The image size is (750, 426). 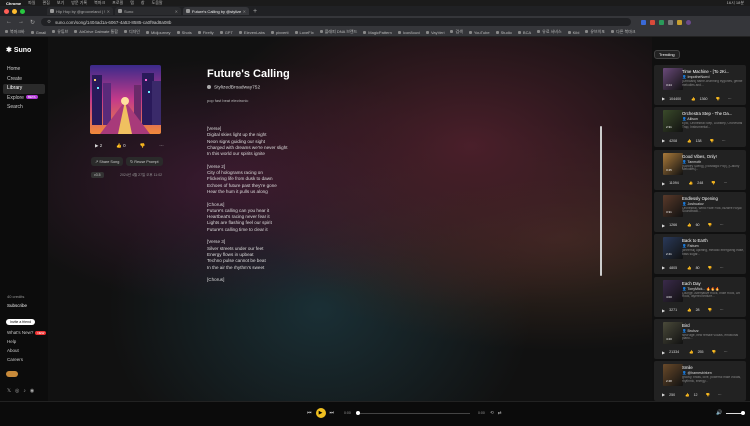 What do you see at coordinates (14, 11) in the screenshot?
I see `minimize-window-button` at bounding box center [14, 11].